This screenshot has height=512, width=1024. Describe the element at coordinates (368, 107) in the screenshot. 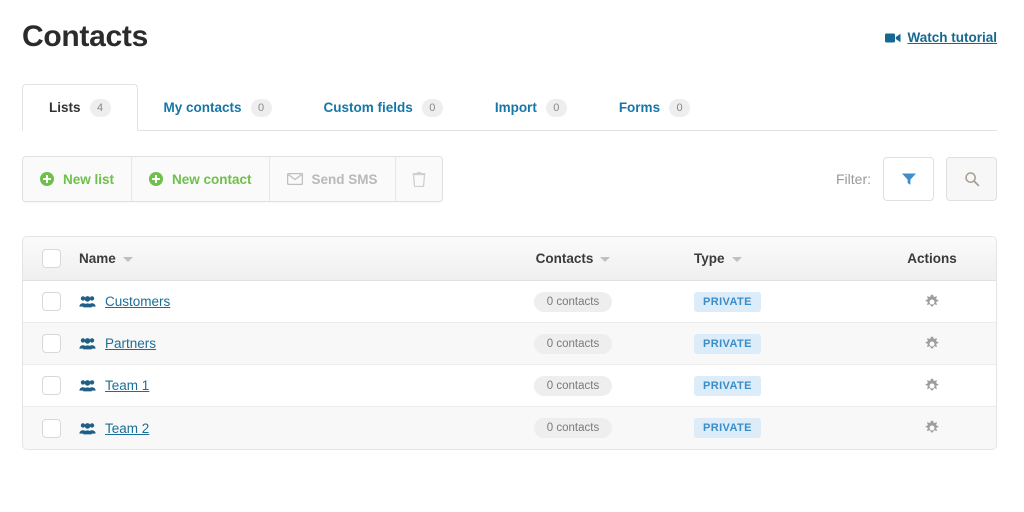

I see `tab-custom-fields-label: Custom fields` at that location.